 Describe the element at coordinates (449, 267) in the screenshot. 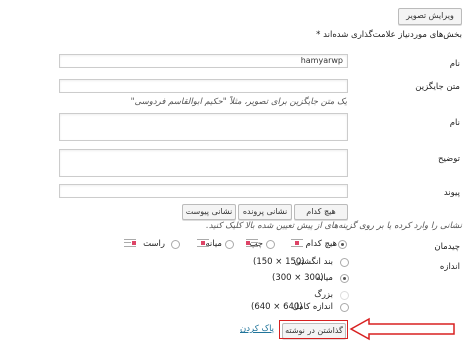

I see `size-label: اندازه` at that location.